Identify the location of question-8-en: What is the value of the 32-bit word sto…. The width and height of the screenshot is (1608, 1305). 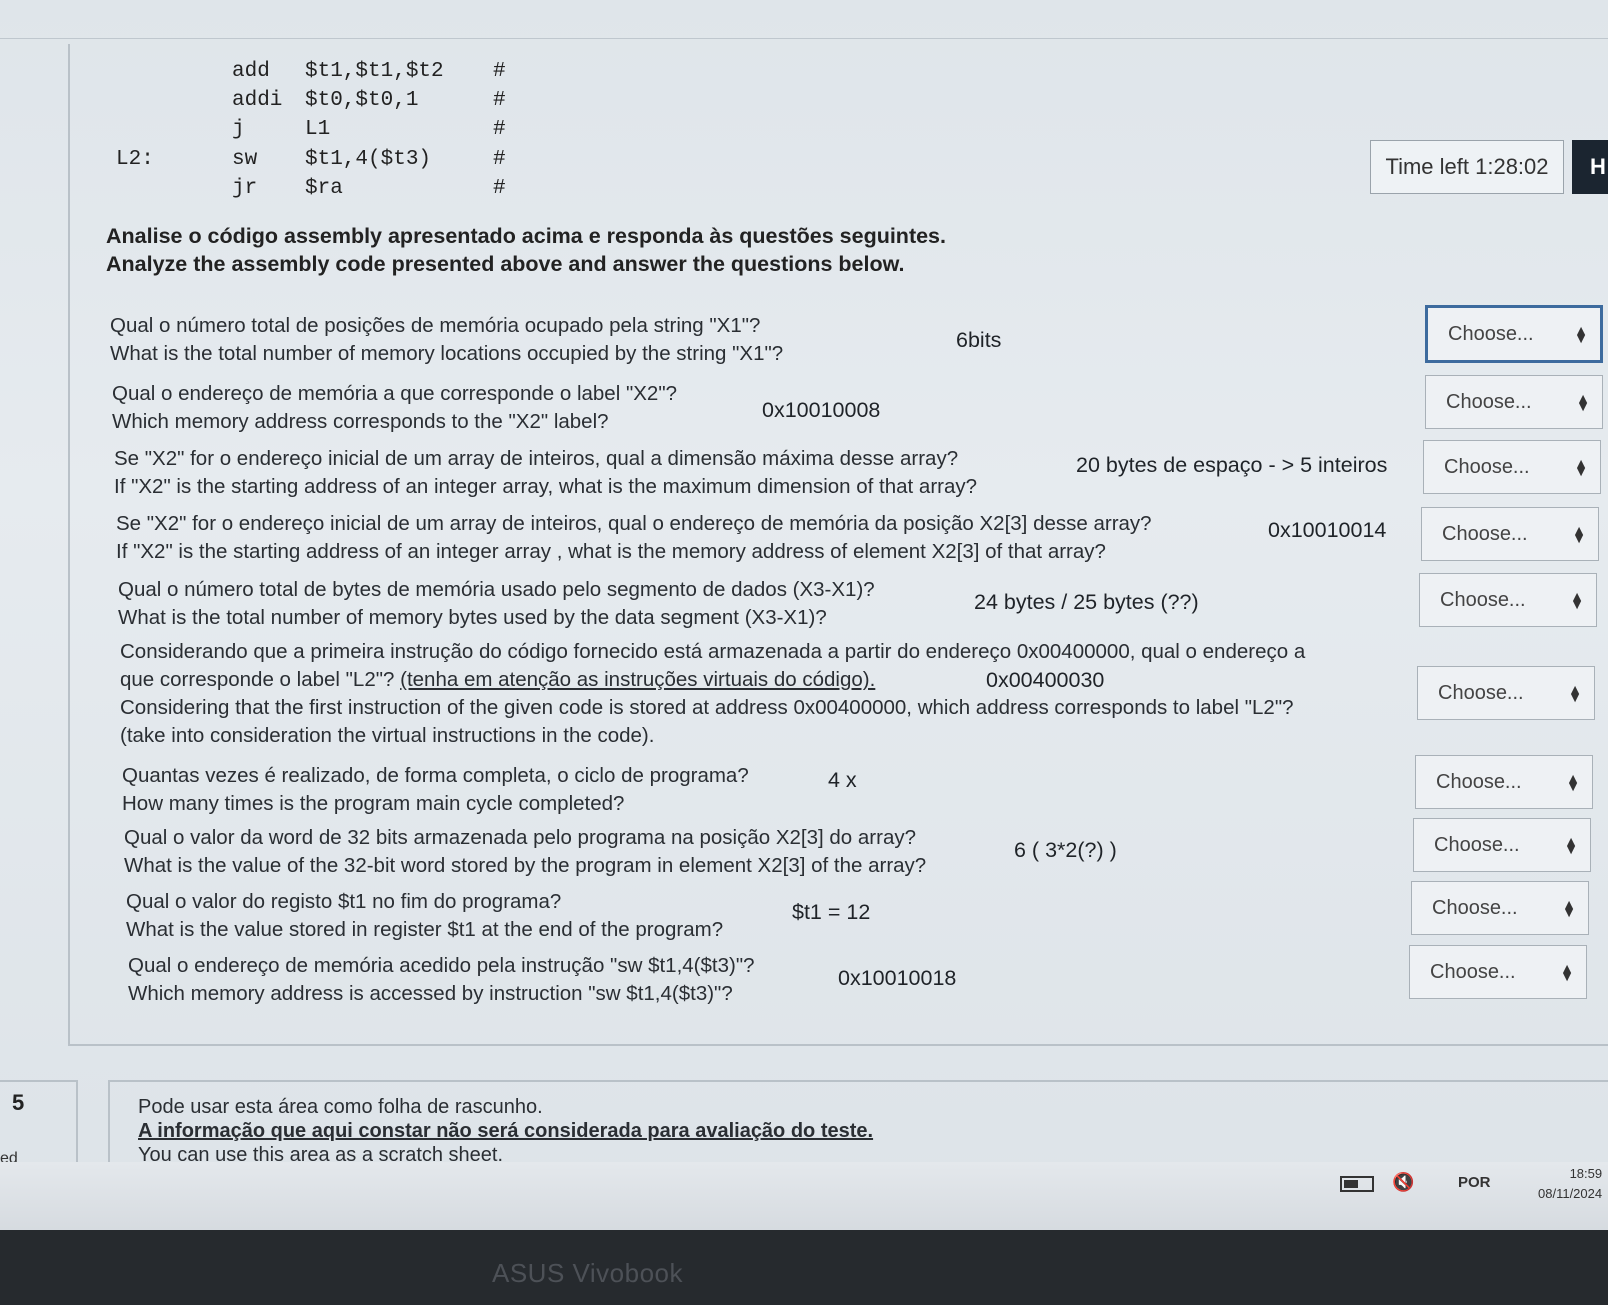
(525, 865).